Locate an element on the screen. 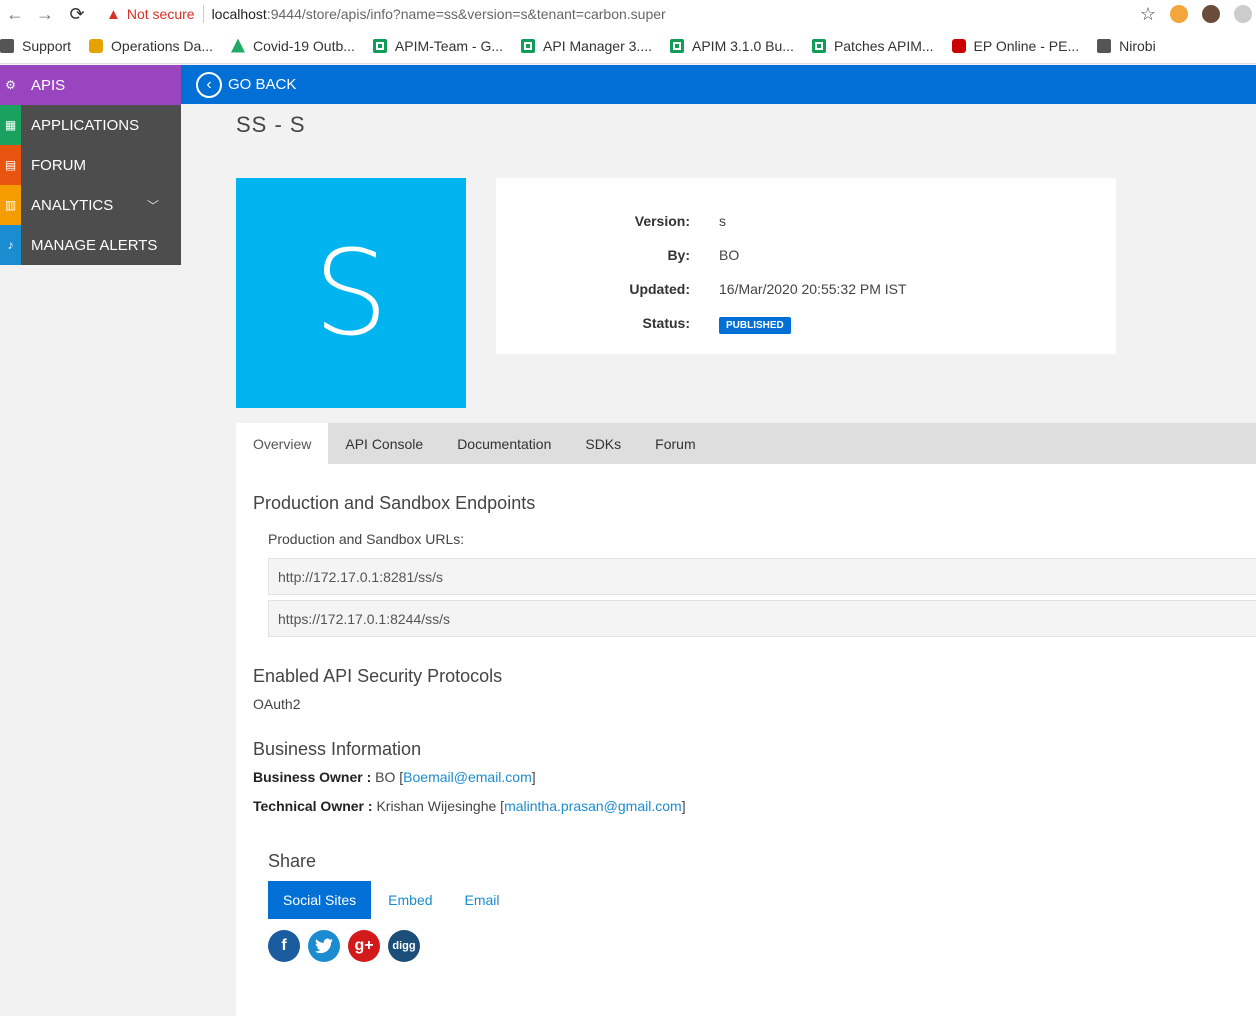  bell-icon: ♪ is located at coordinates (10, 245).